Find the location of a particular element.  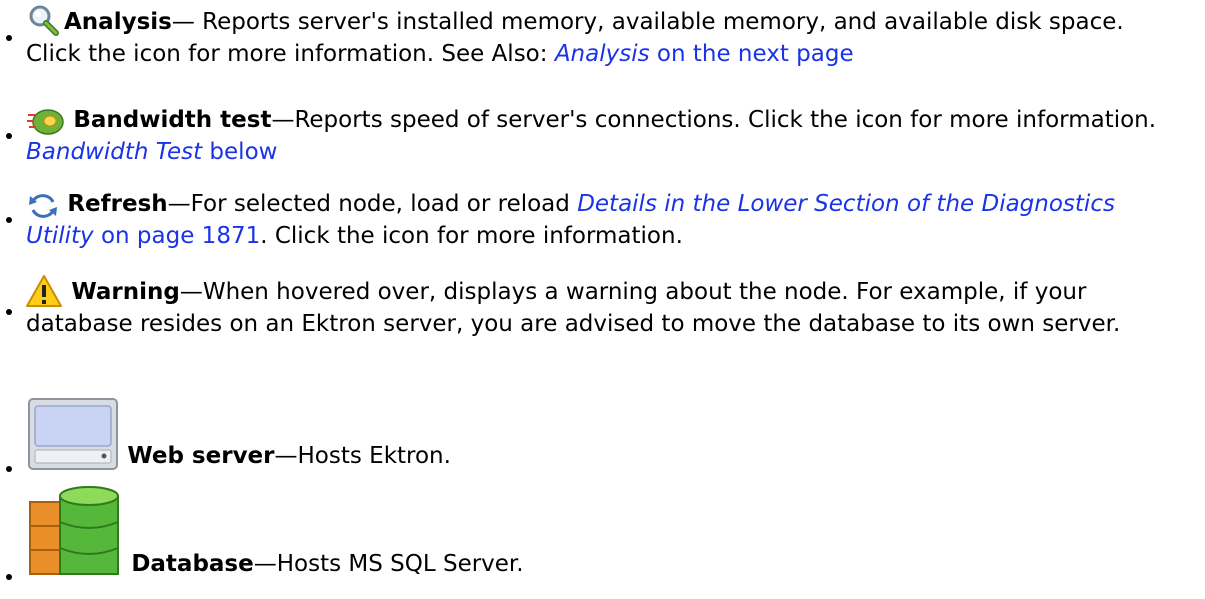

bandwidth-icon is located at coordinates (46, 122).